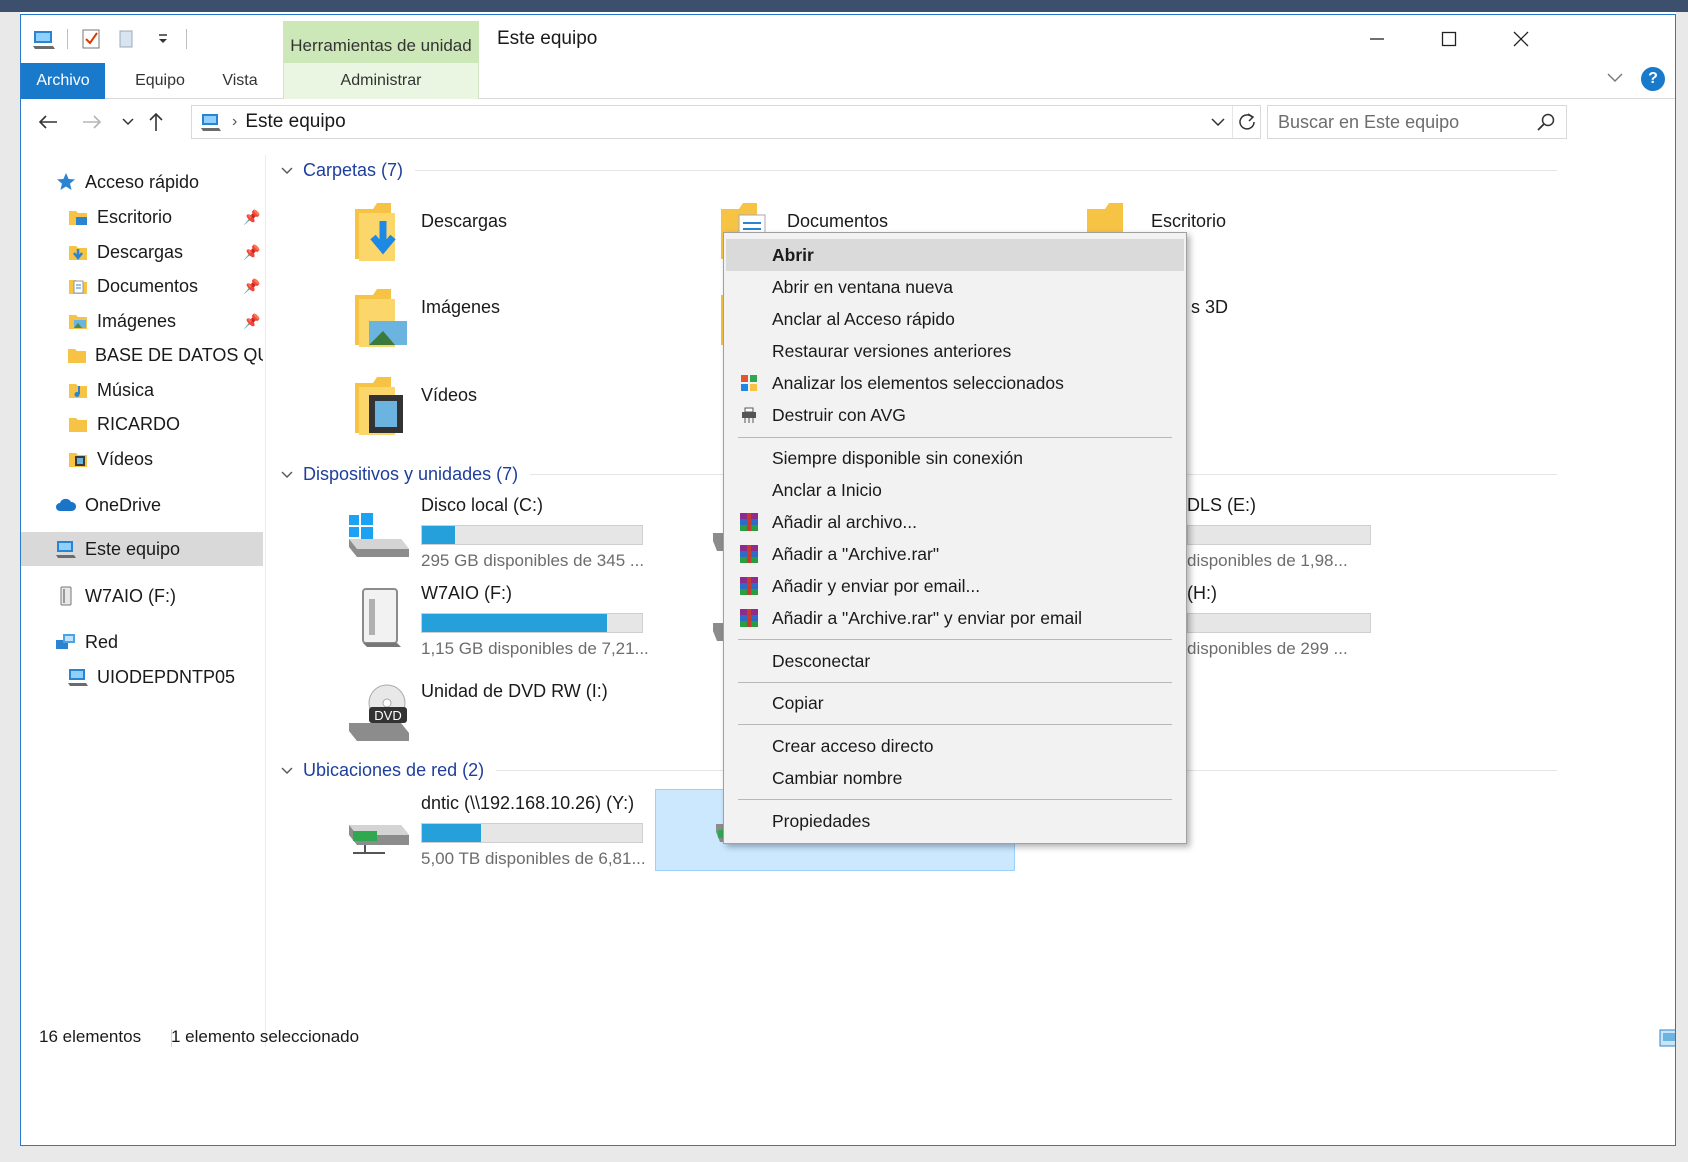  What do you see at coordinates (1247, 323) in the screenshot?
I see `folder-tile-objetos-3d: s 3D` at bounding box center [1247, 323].